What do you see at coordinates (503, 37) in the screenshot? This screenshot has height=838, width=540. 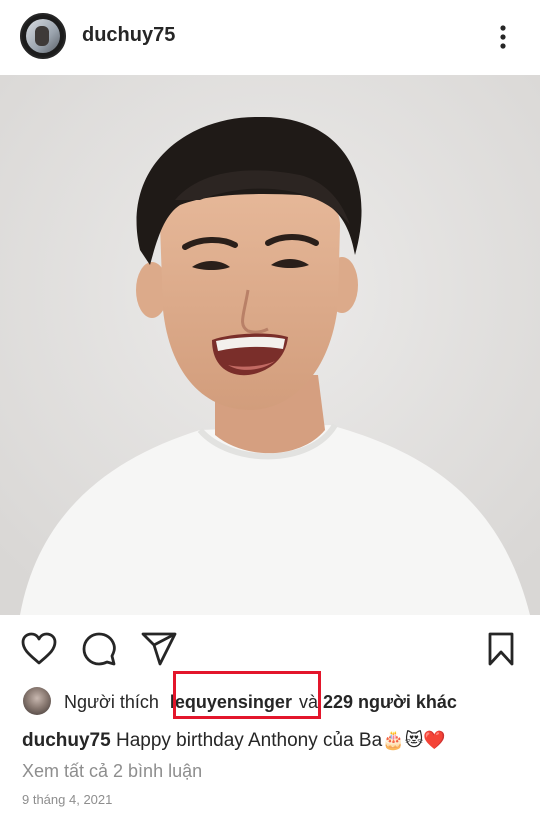 I see `more-options-icon` at bounding box center [503, 37].